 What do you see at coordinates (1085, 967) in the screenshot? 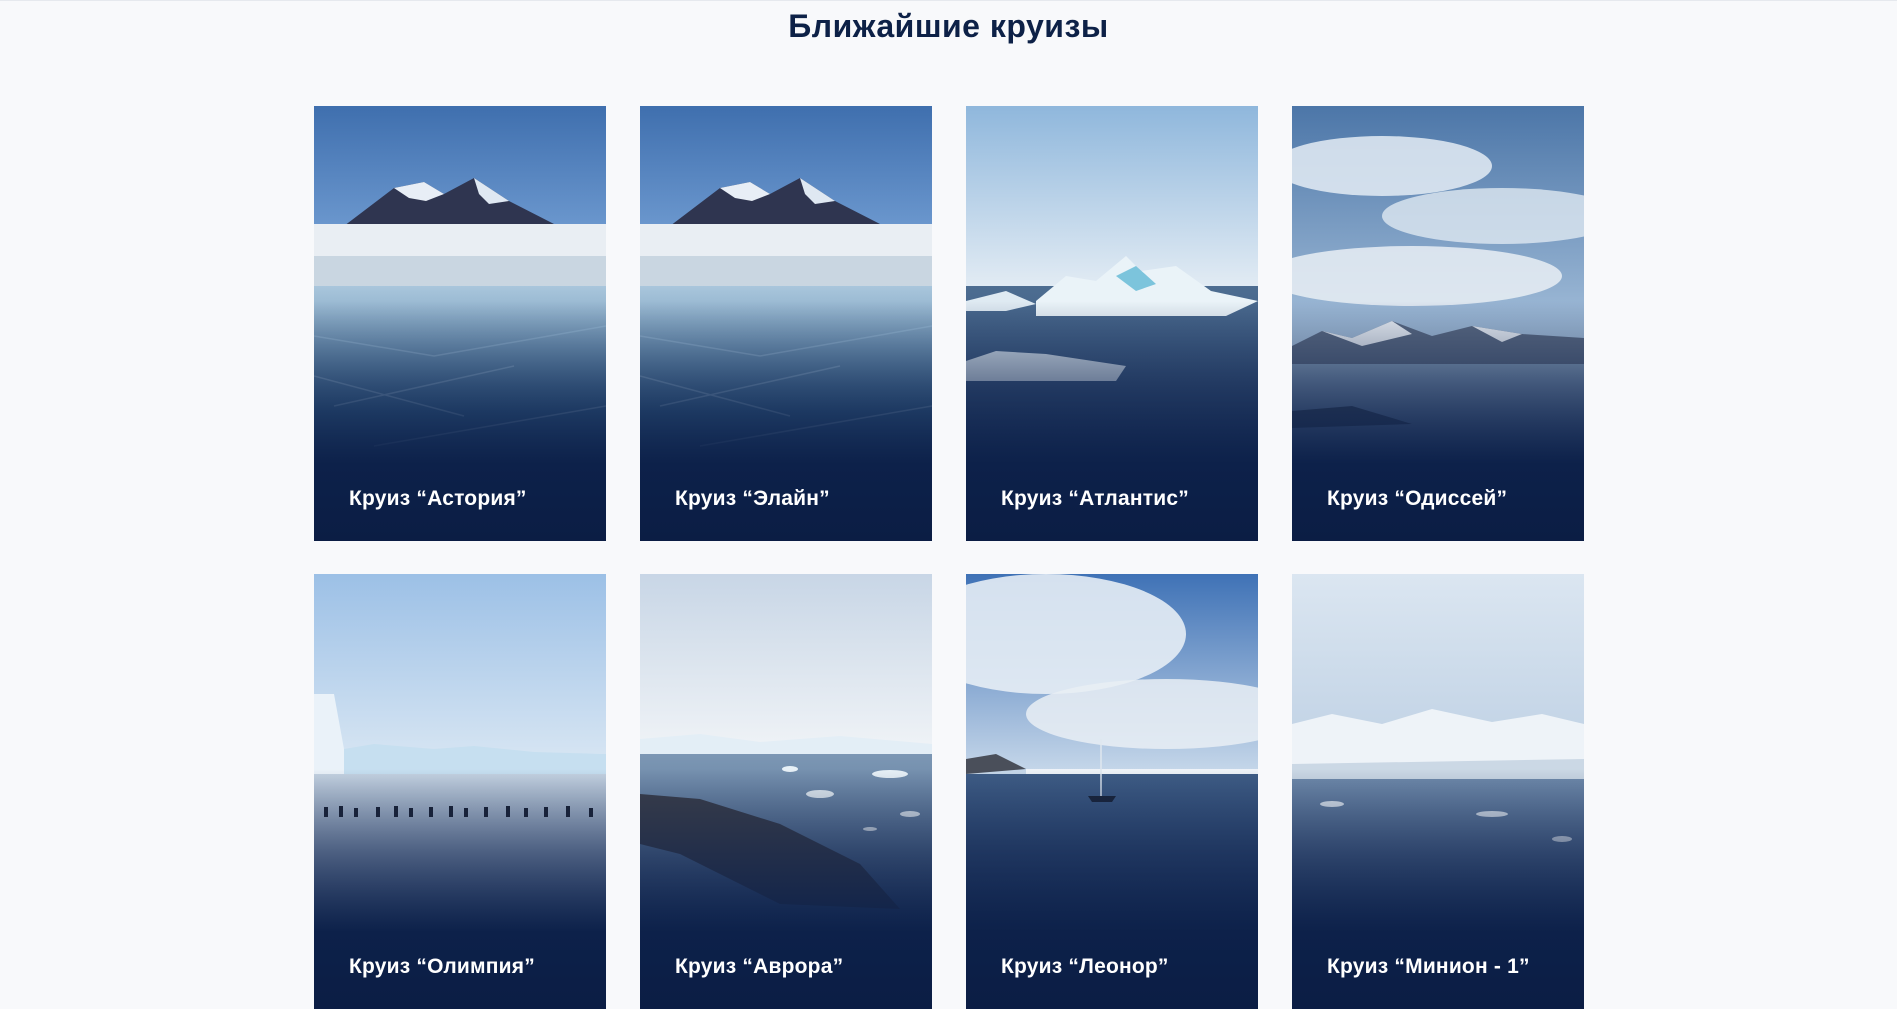
I see `cruise-card-label: Круиз “Леонор”` at bounding box center [1085, 967].